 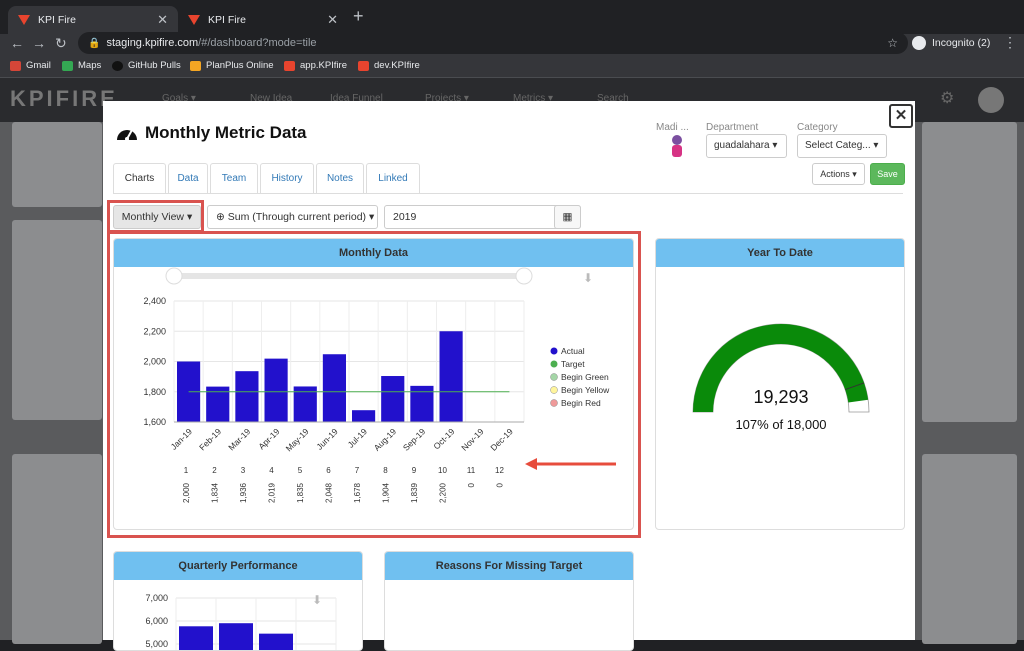 I want to click on browser-tab-active: KPI Fire ✕, so click(x=93, y=20).